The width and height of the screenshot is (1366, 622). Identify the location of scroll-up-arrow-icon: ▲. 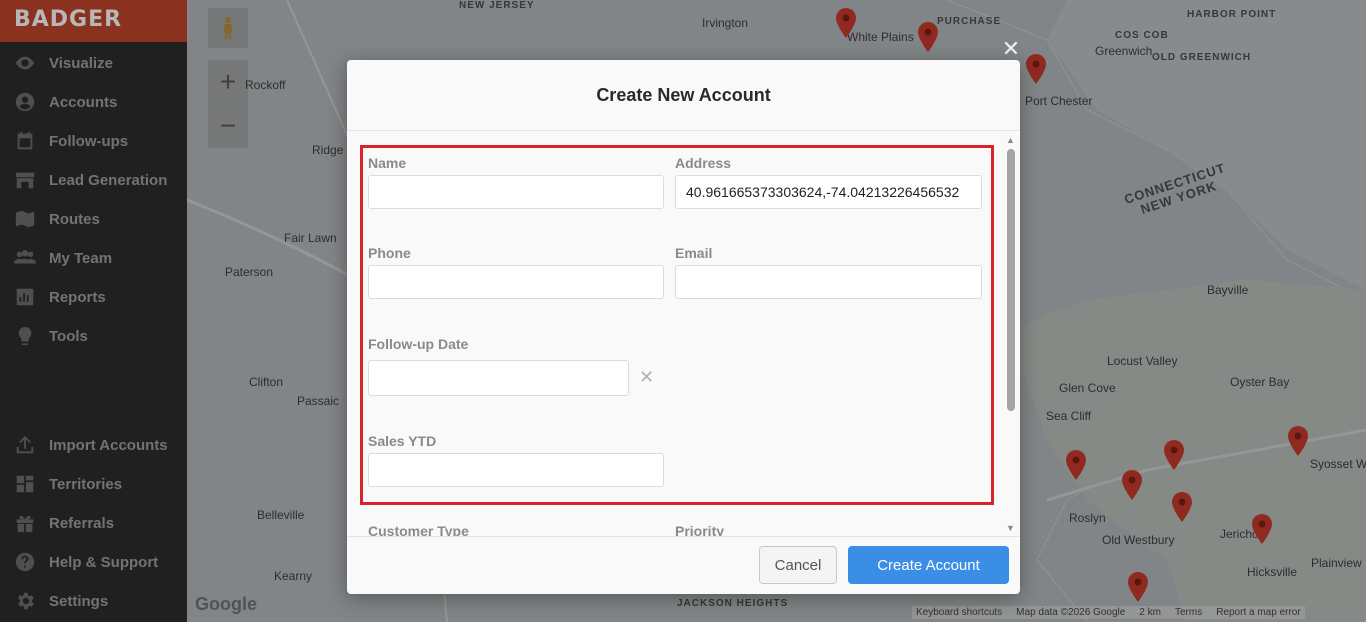
(1010, 140).